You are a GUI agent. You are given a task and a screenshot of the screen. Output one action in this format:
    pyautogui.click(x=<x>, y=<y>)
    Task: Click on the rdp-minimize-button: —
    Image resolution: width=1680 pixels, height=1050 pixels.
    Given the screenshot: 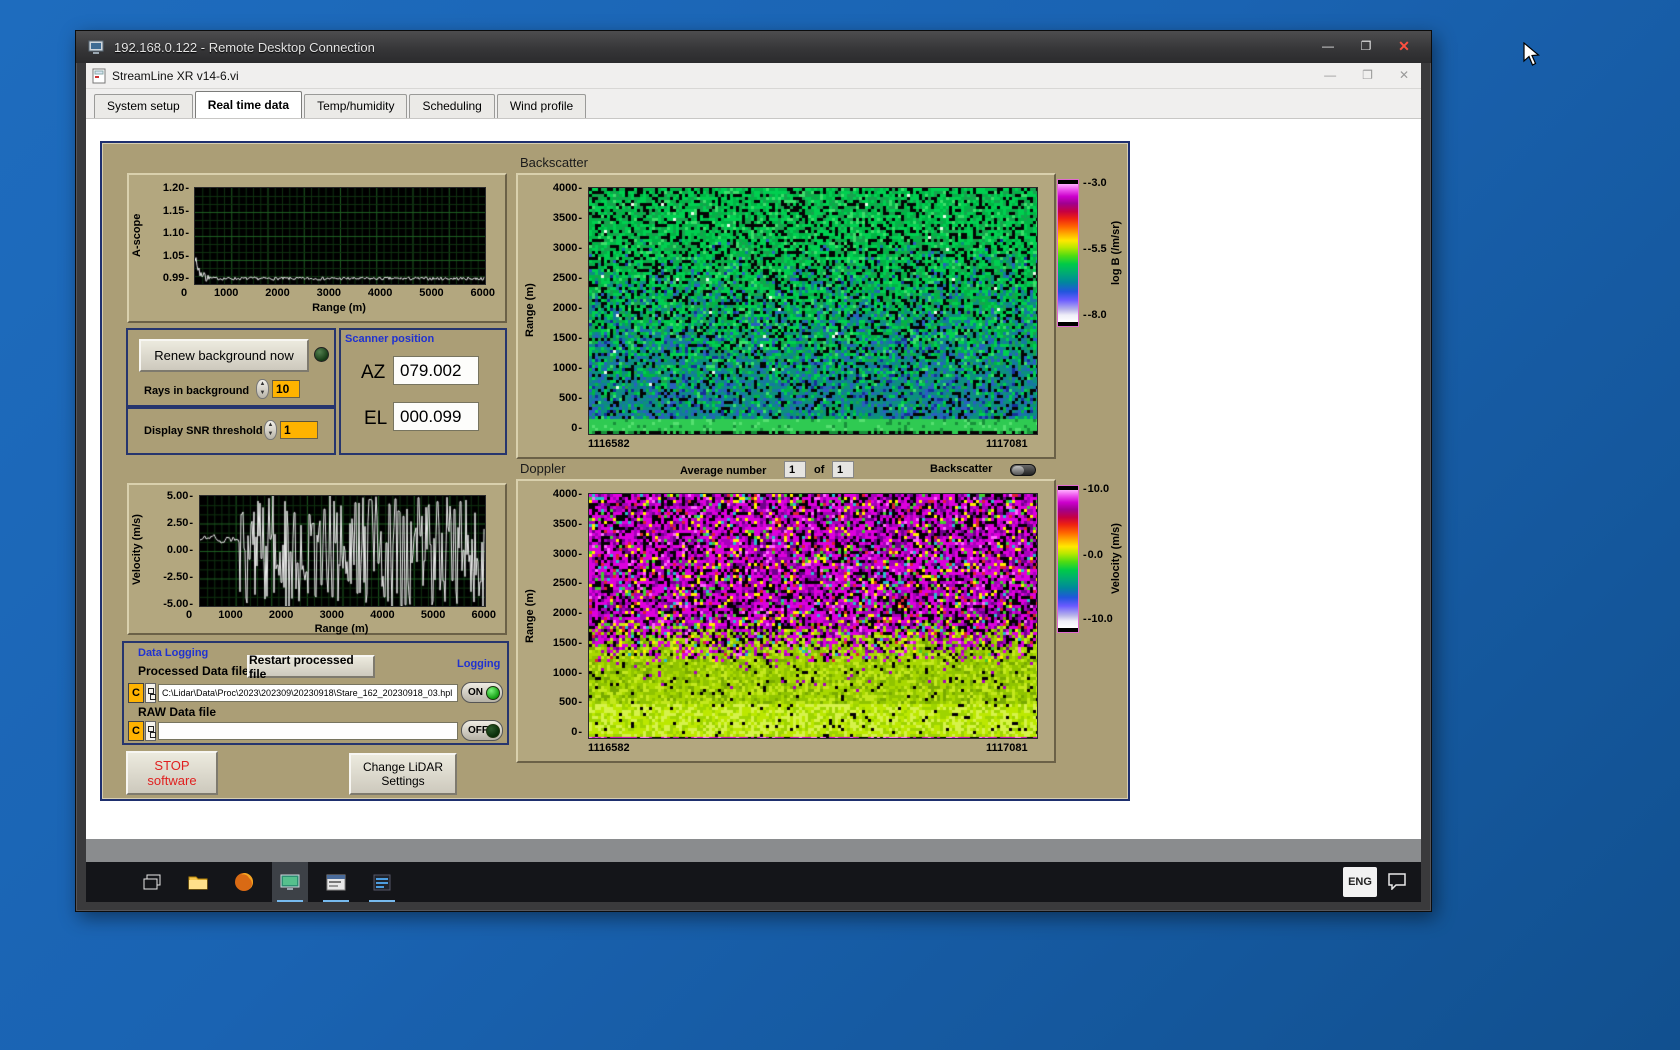 What is the action you would take?
    pyautogui.click(x=1328, y=46)
    